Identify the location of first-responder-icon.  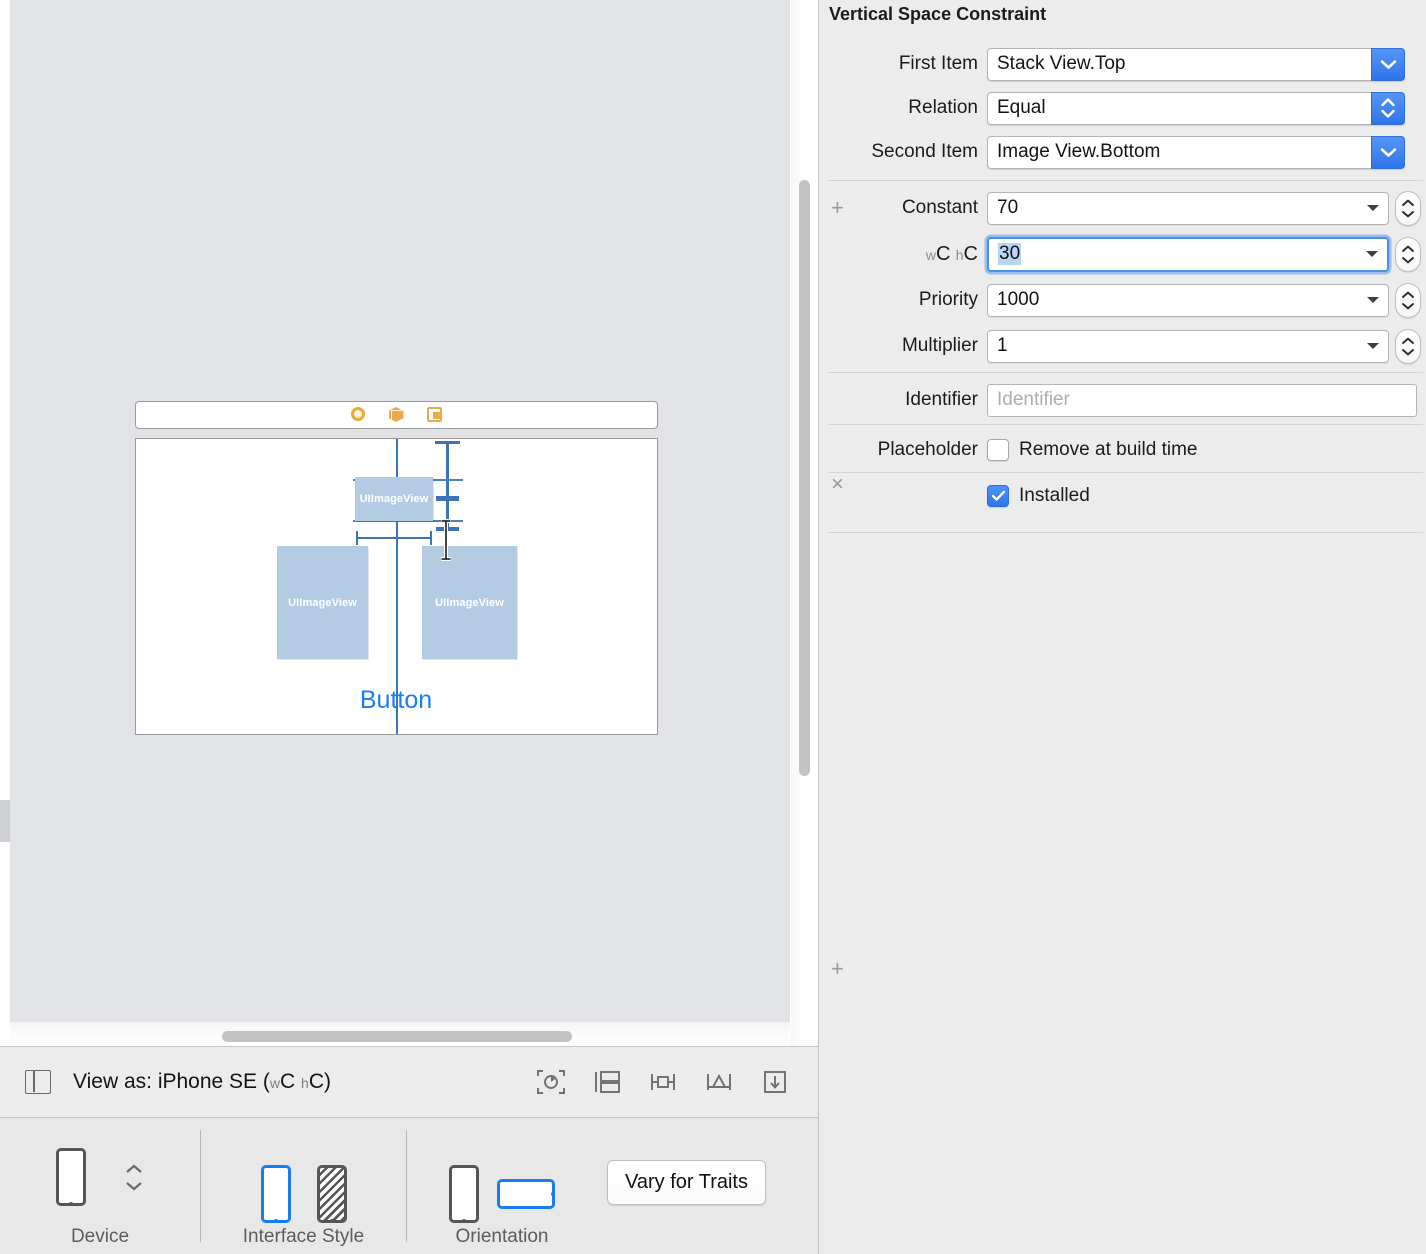
(396, 415).